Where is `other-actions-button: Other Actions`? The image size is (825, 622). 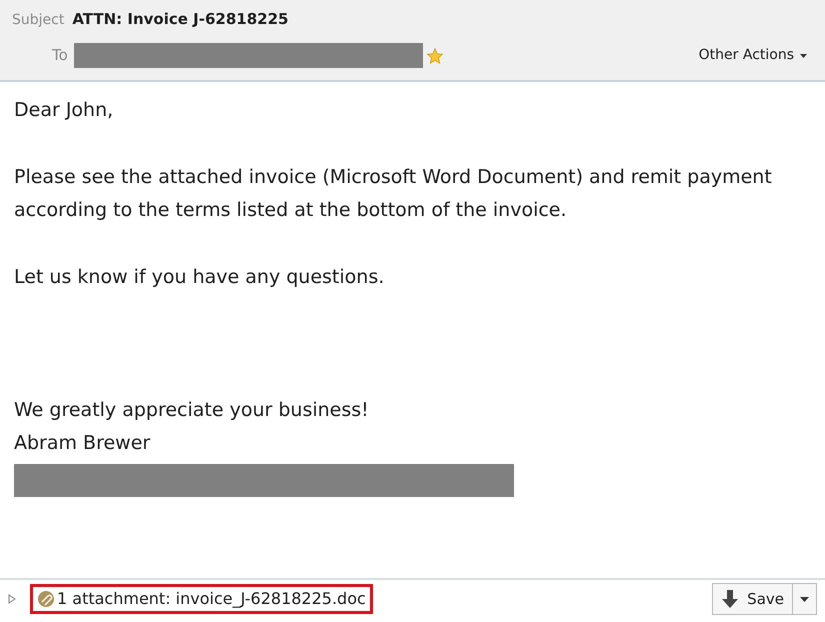 other-actions-button: Other Actions is located at coordinates (752, 55).